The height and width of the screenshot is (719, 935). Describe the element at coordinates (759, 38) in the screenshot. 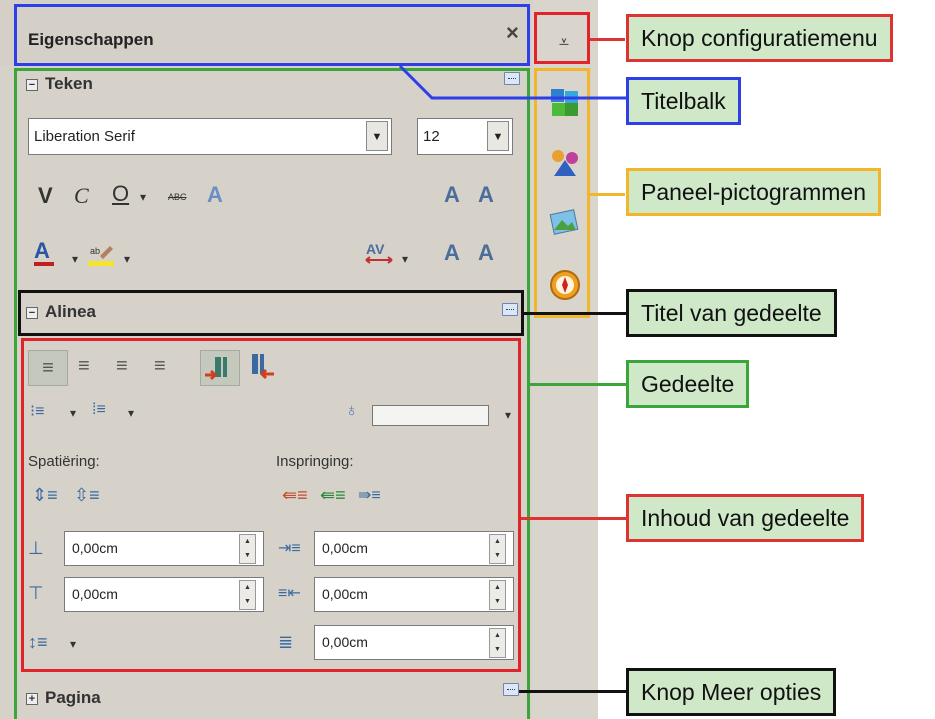

I see `callout-config-menu: Knop configuratiemenu` at that location.